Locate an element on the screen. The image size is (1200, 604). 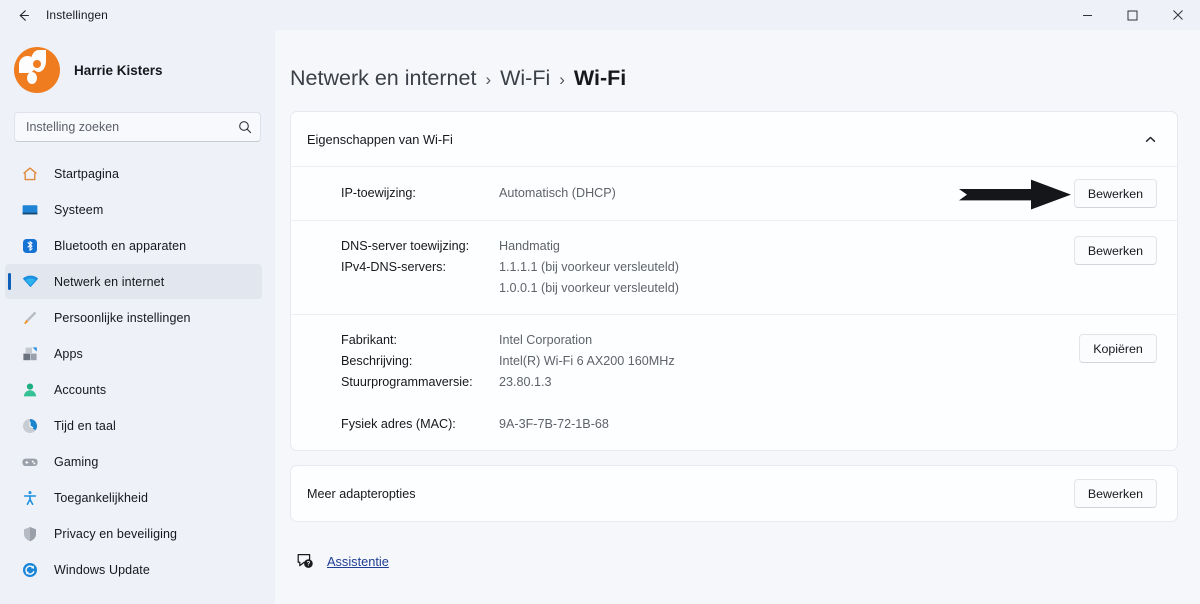
sidebar-item-systeem: Systeem is located at coordinates (133, 209).